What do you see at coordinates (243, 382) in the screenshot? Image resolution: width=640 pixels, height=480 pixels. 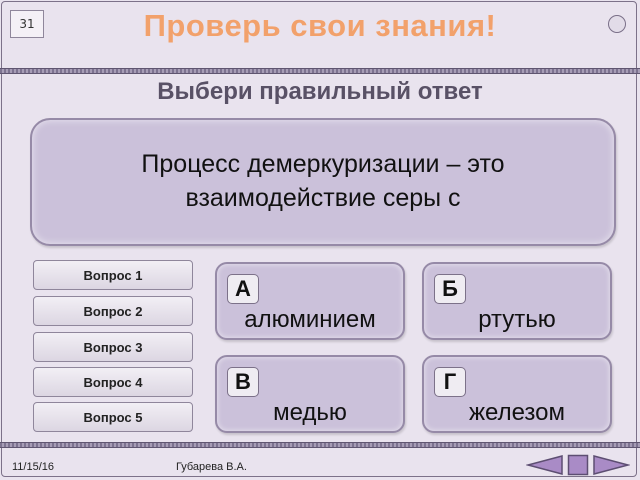 I see `answer-letter: В` at bounding box center [243, 382].